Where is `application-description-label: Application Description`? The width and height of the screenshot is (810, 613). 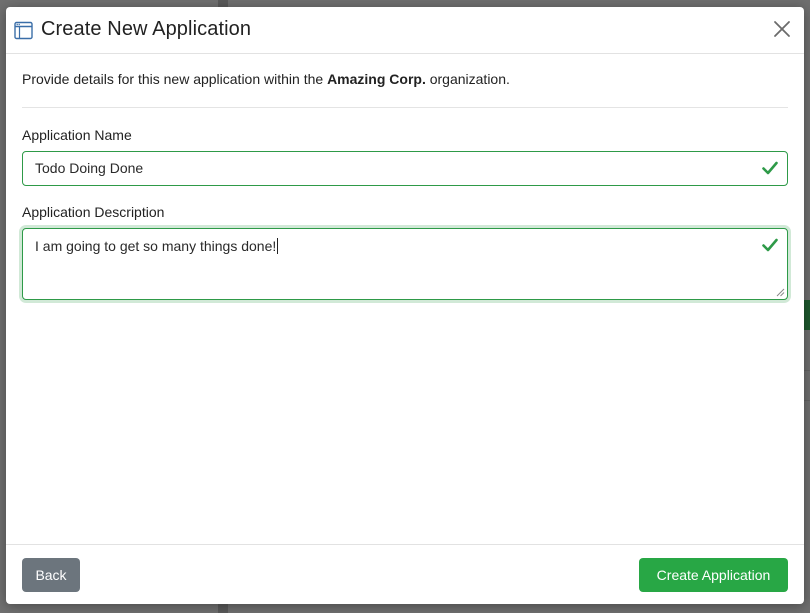 application-description-label: Application Description is located at coordinates (93, 212).